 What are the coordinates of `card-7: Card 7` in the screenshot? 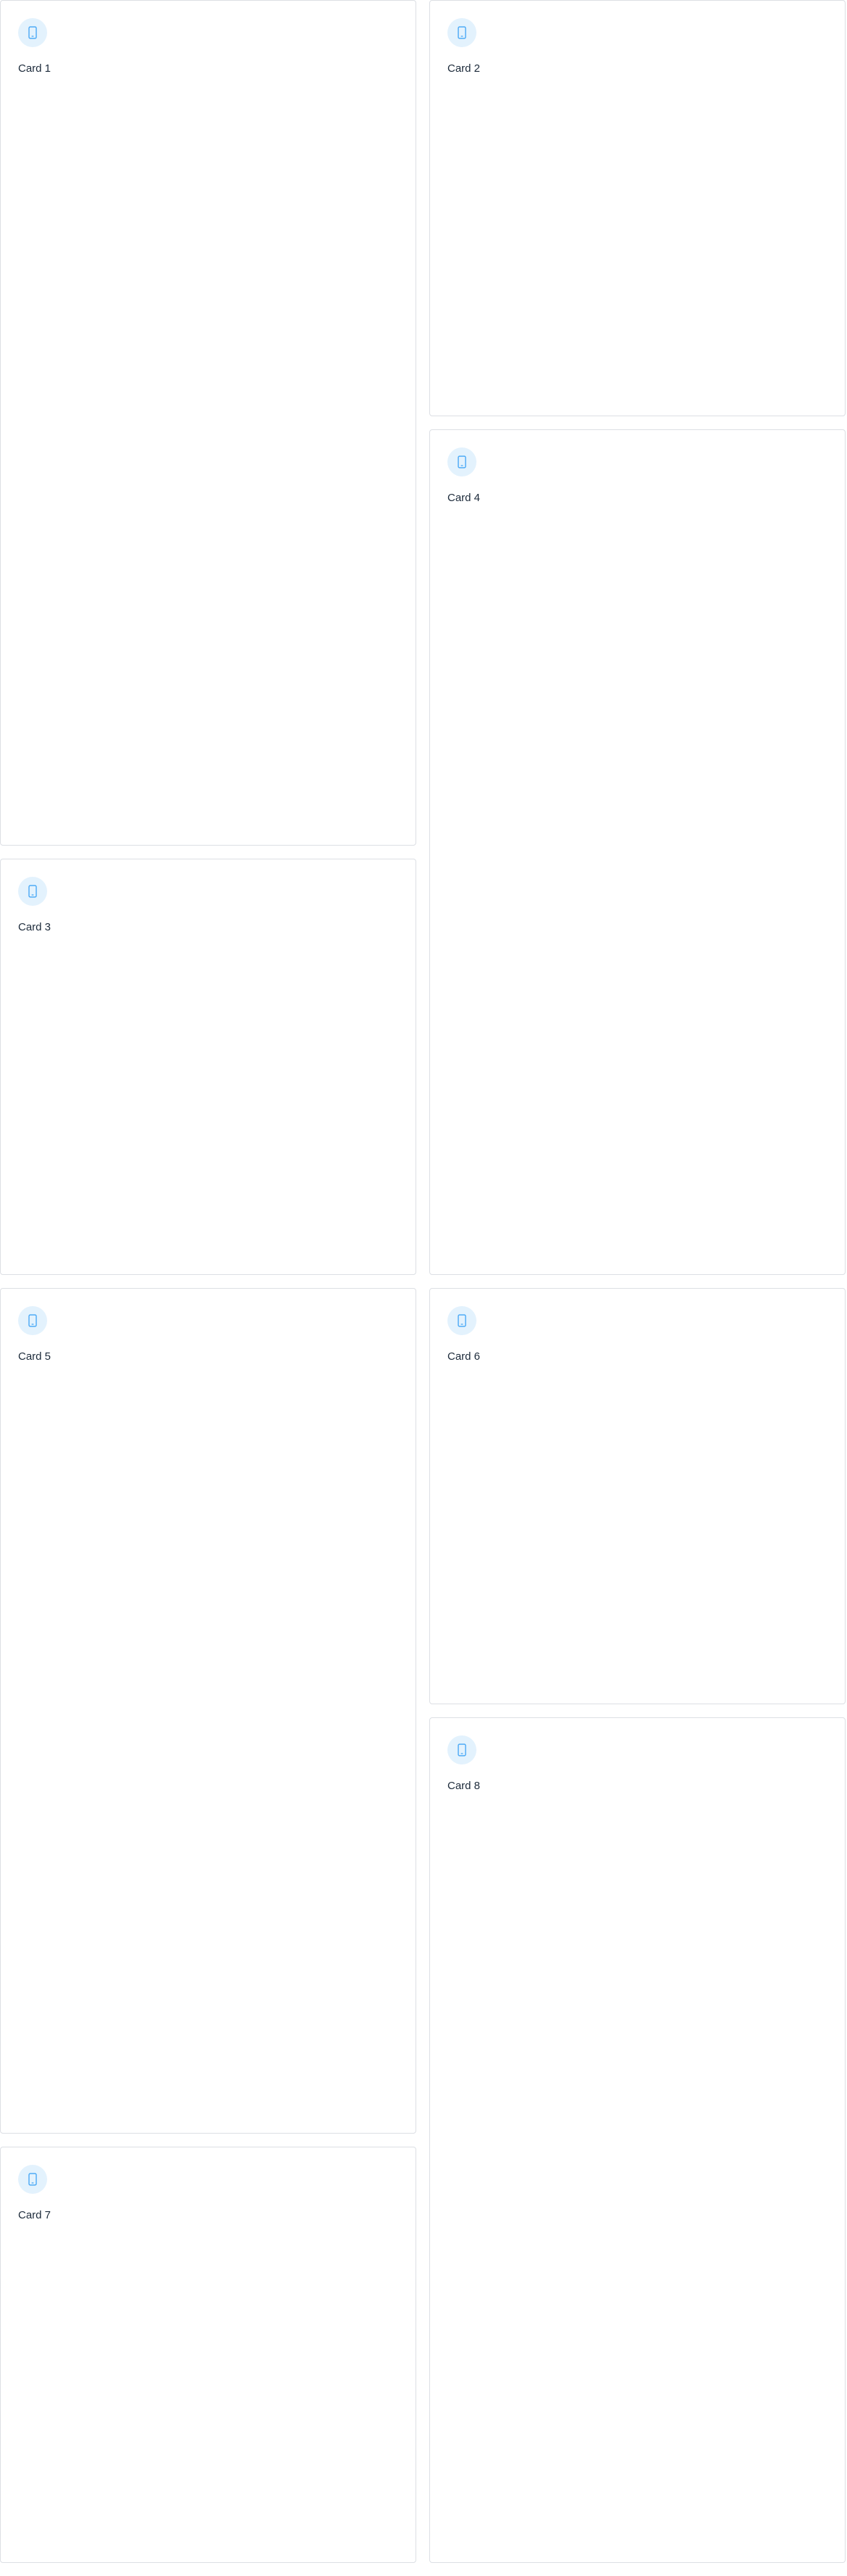 It's located at (208, 2355).